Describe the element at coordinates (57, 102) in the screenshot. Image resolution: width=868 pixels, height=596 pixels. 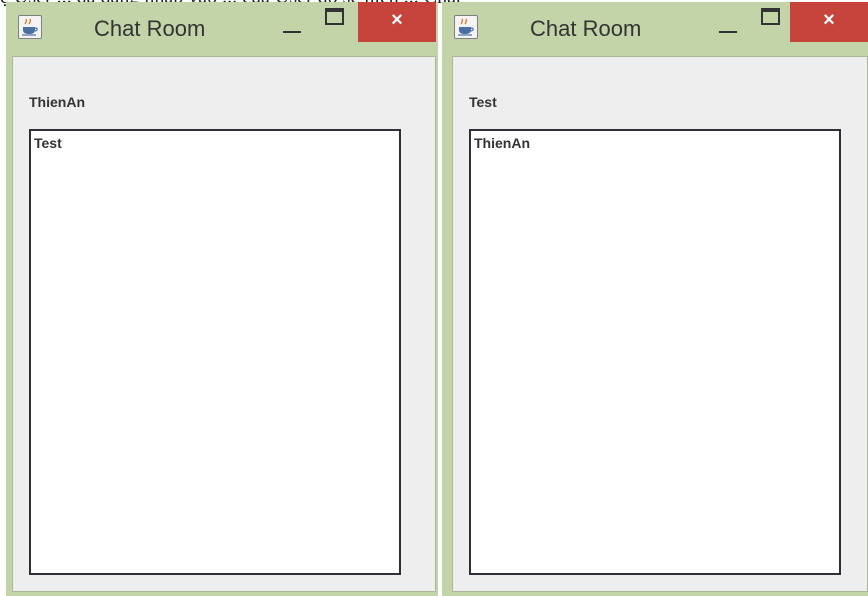
I see `username-label: ThienAn` at that location.